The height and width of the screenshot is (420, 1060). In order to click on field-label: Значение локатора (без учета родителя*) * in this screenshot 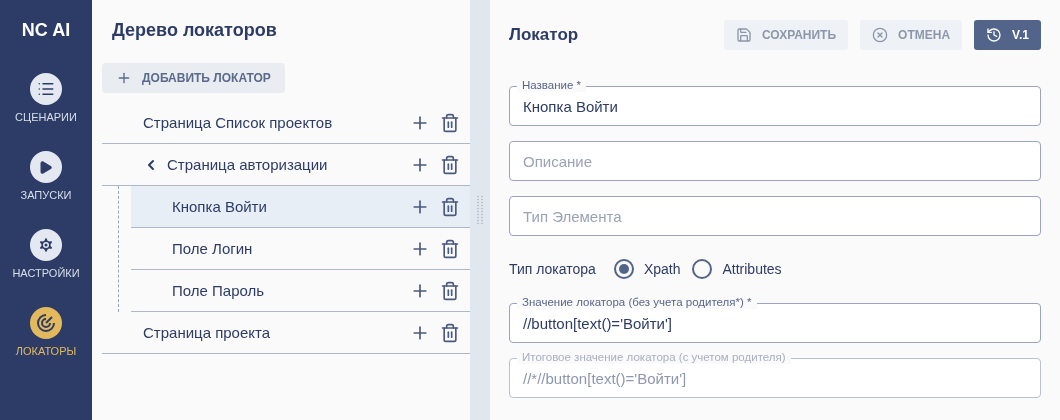, I will do `click(637, 302)`.